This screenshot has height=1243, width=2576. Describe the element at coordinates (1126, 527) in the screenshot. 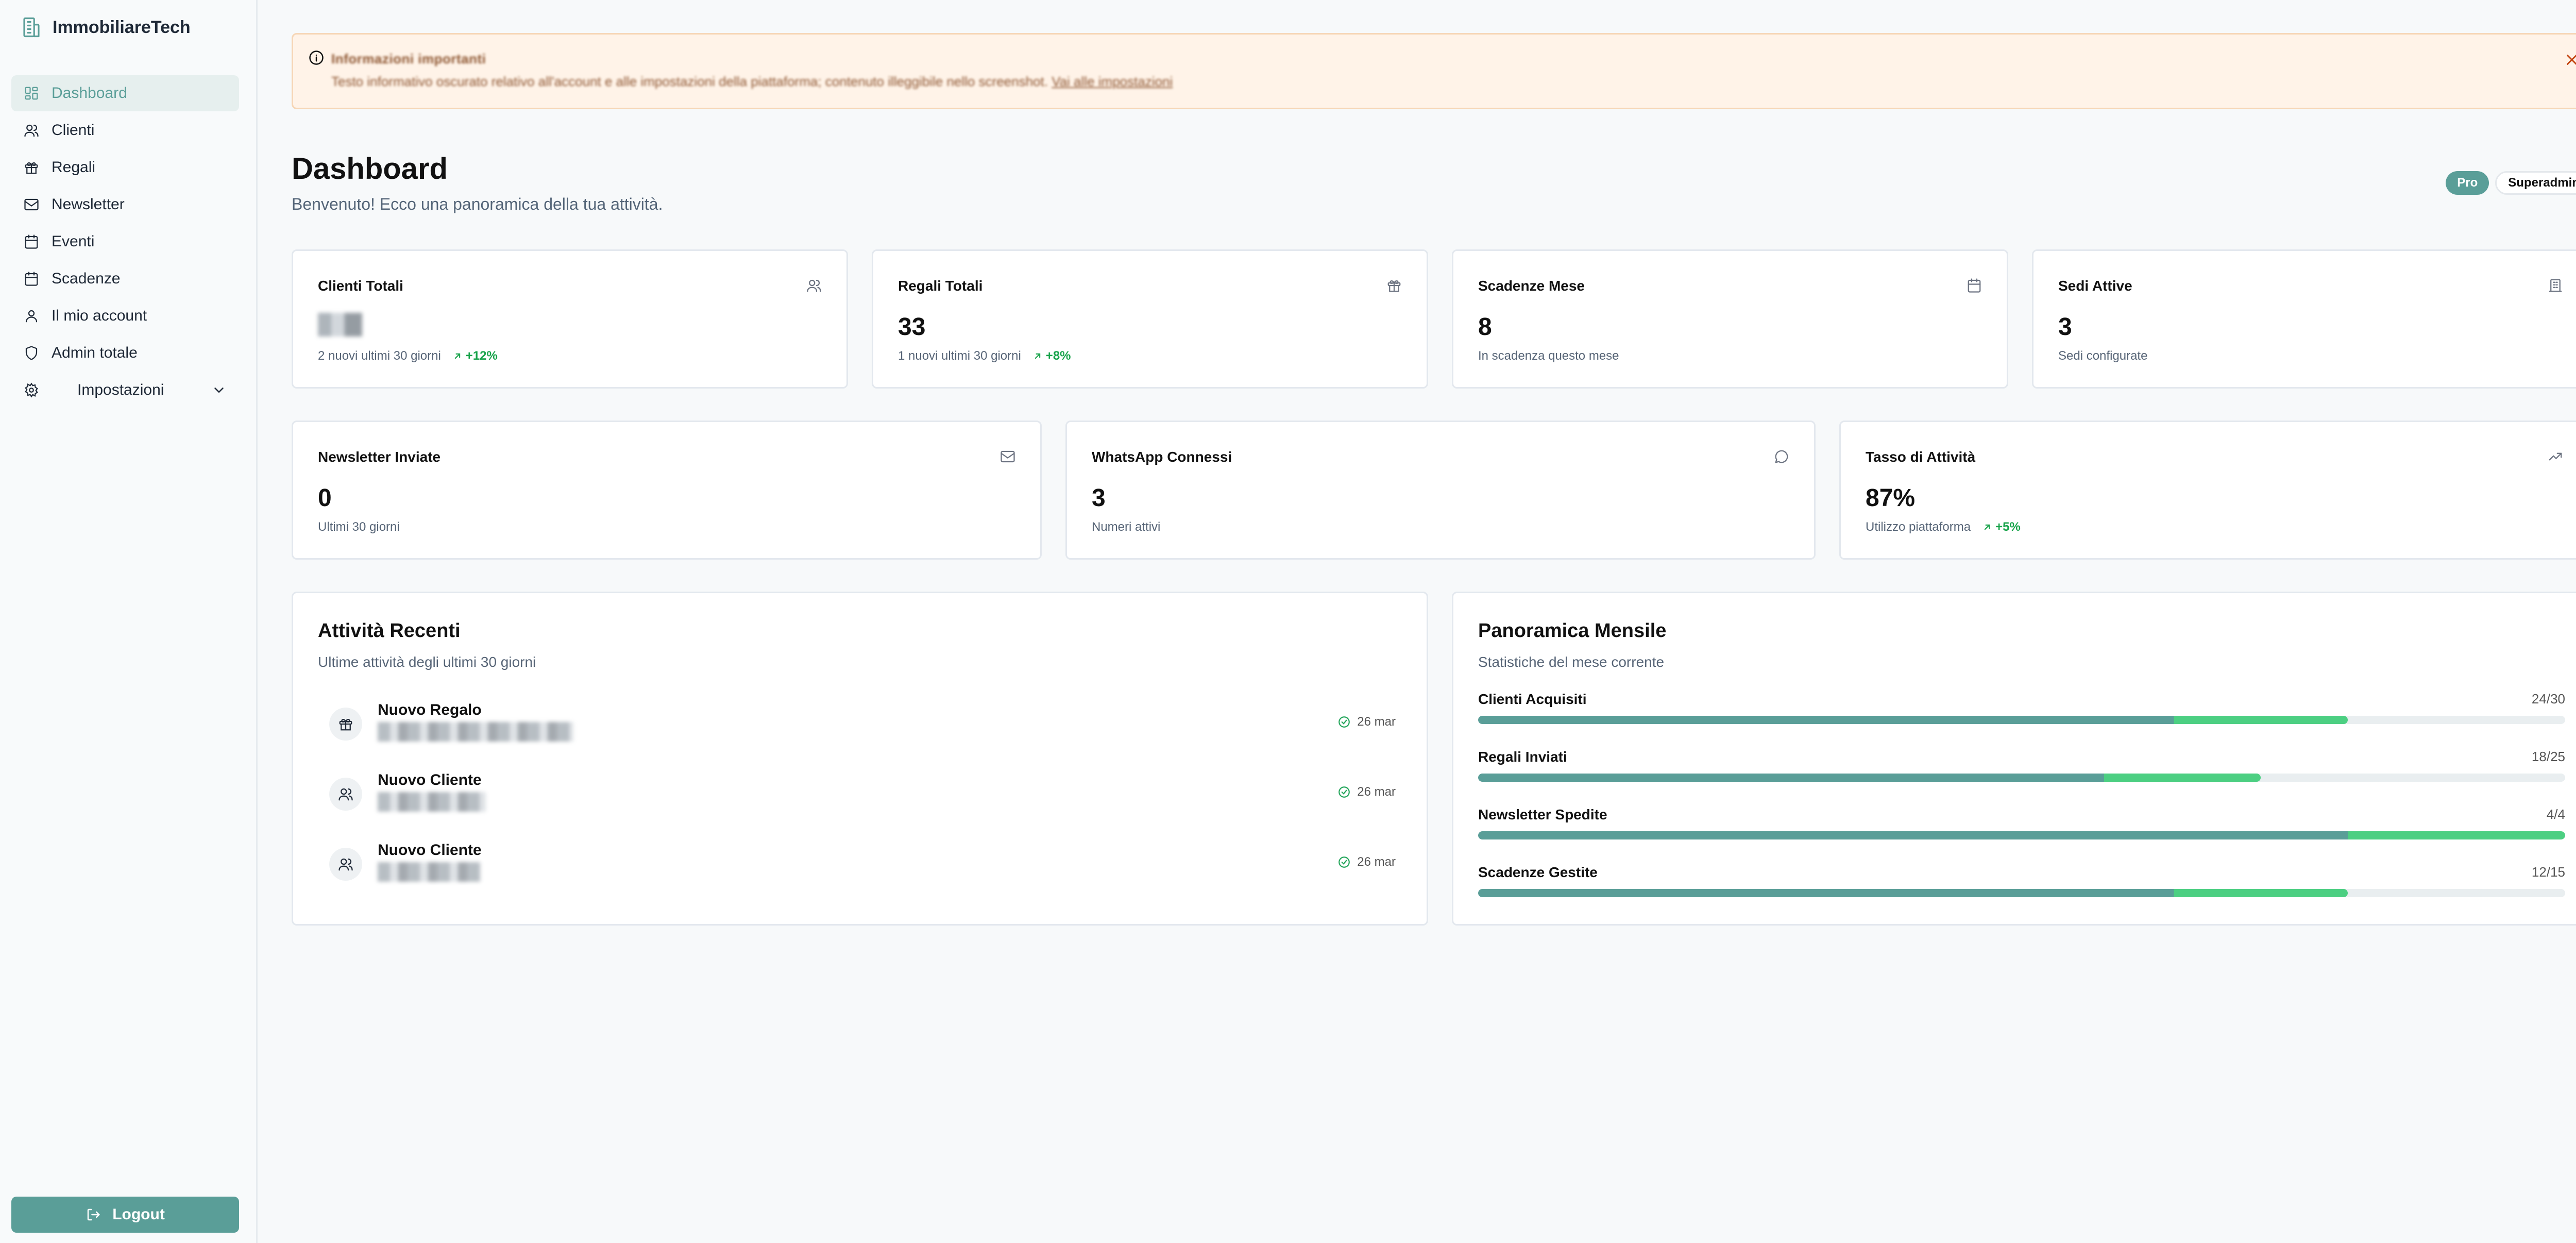

I see `stat-subtext-label: Numeri attivi` at that location.